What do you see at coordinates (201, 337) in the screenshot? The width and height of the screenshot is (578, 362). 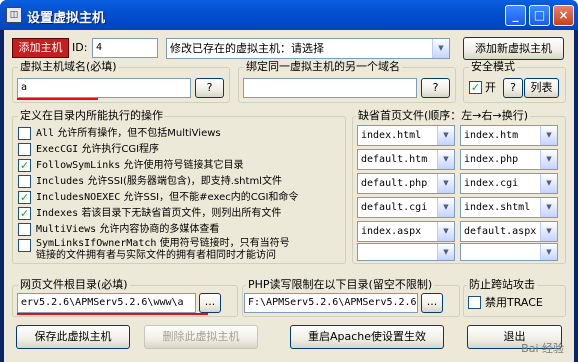 I see `delete-host-button: 删除此虚拟主机` at bounding box center [201, 337].